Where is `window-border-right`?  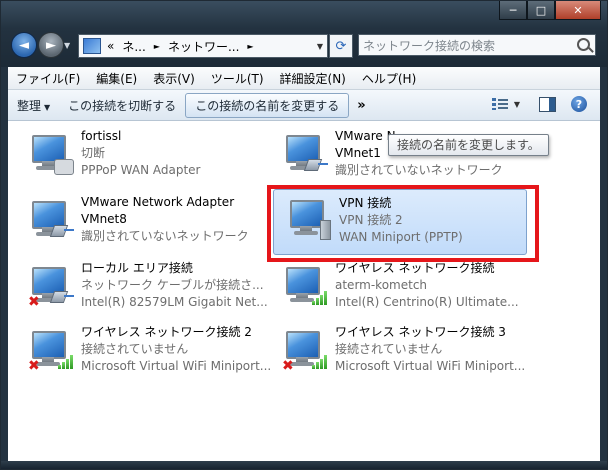
window-border-right is located at coordinates (603, 264).